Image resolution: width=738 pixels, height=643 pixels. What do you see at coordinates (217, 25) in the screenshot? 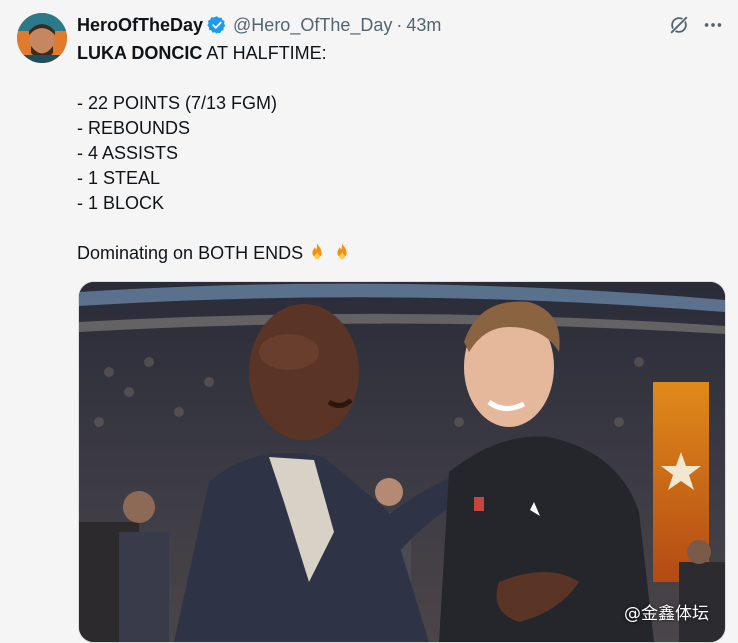
I see `verified-badge-icon` at bounding box center [217, 25].